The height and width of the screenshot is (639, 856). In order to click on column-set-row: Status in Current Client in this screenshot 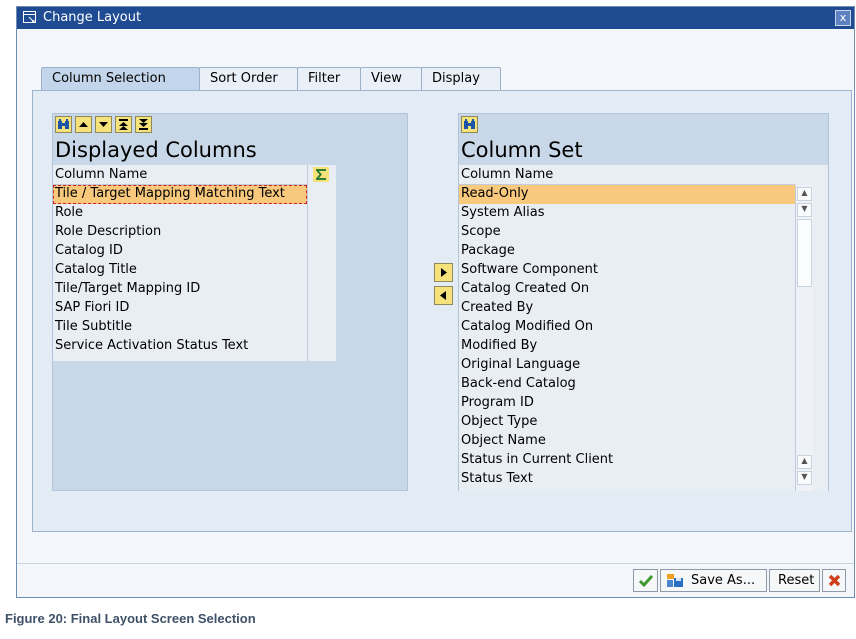, I will do `click(627, 460)`.